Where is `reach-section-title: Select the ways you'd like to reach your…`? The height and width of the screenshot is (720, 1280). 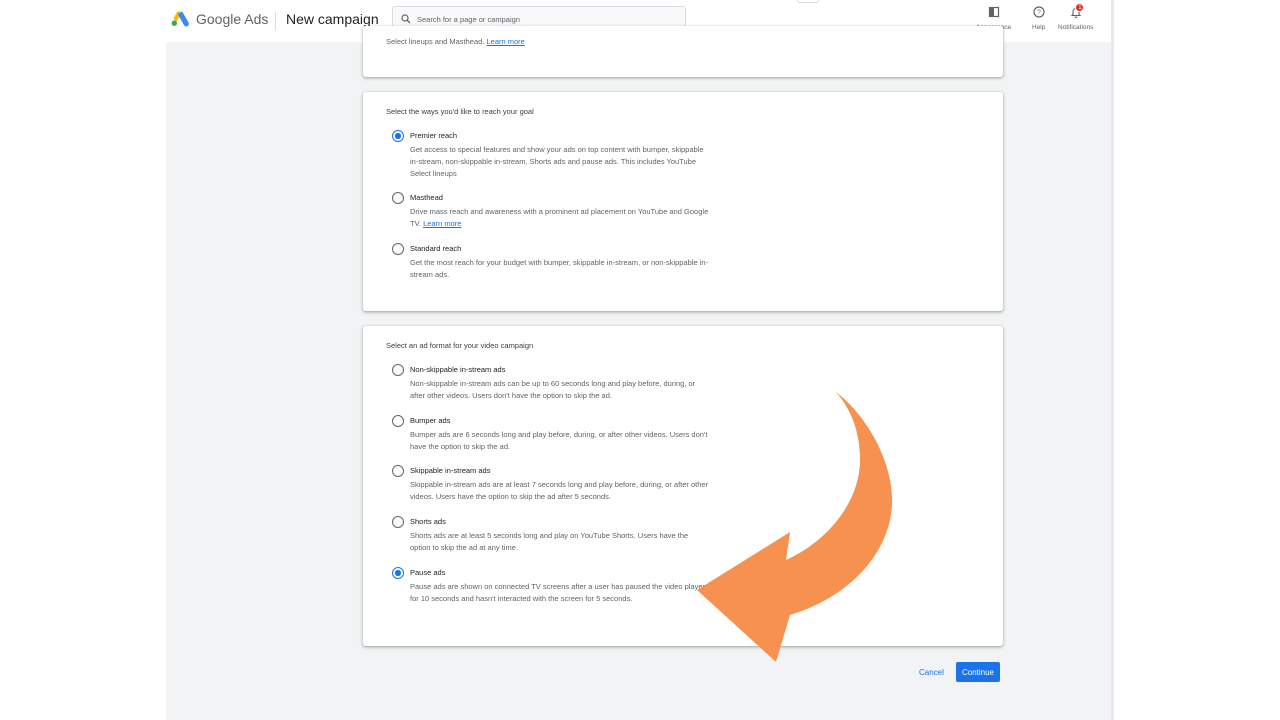
reach-section-title: Select the ways you'd like to reach your… is located at coordinates (460, 111).